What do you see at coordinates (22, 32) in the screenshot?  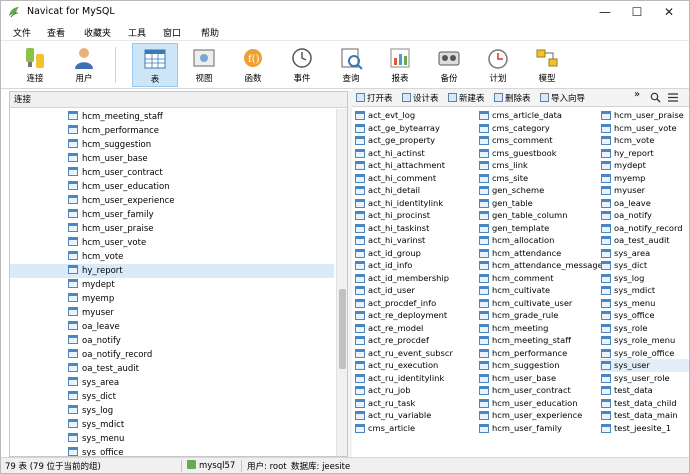 I see `menu-file: 文件` at bounding box center [22, 32].